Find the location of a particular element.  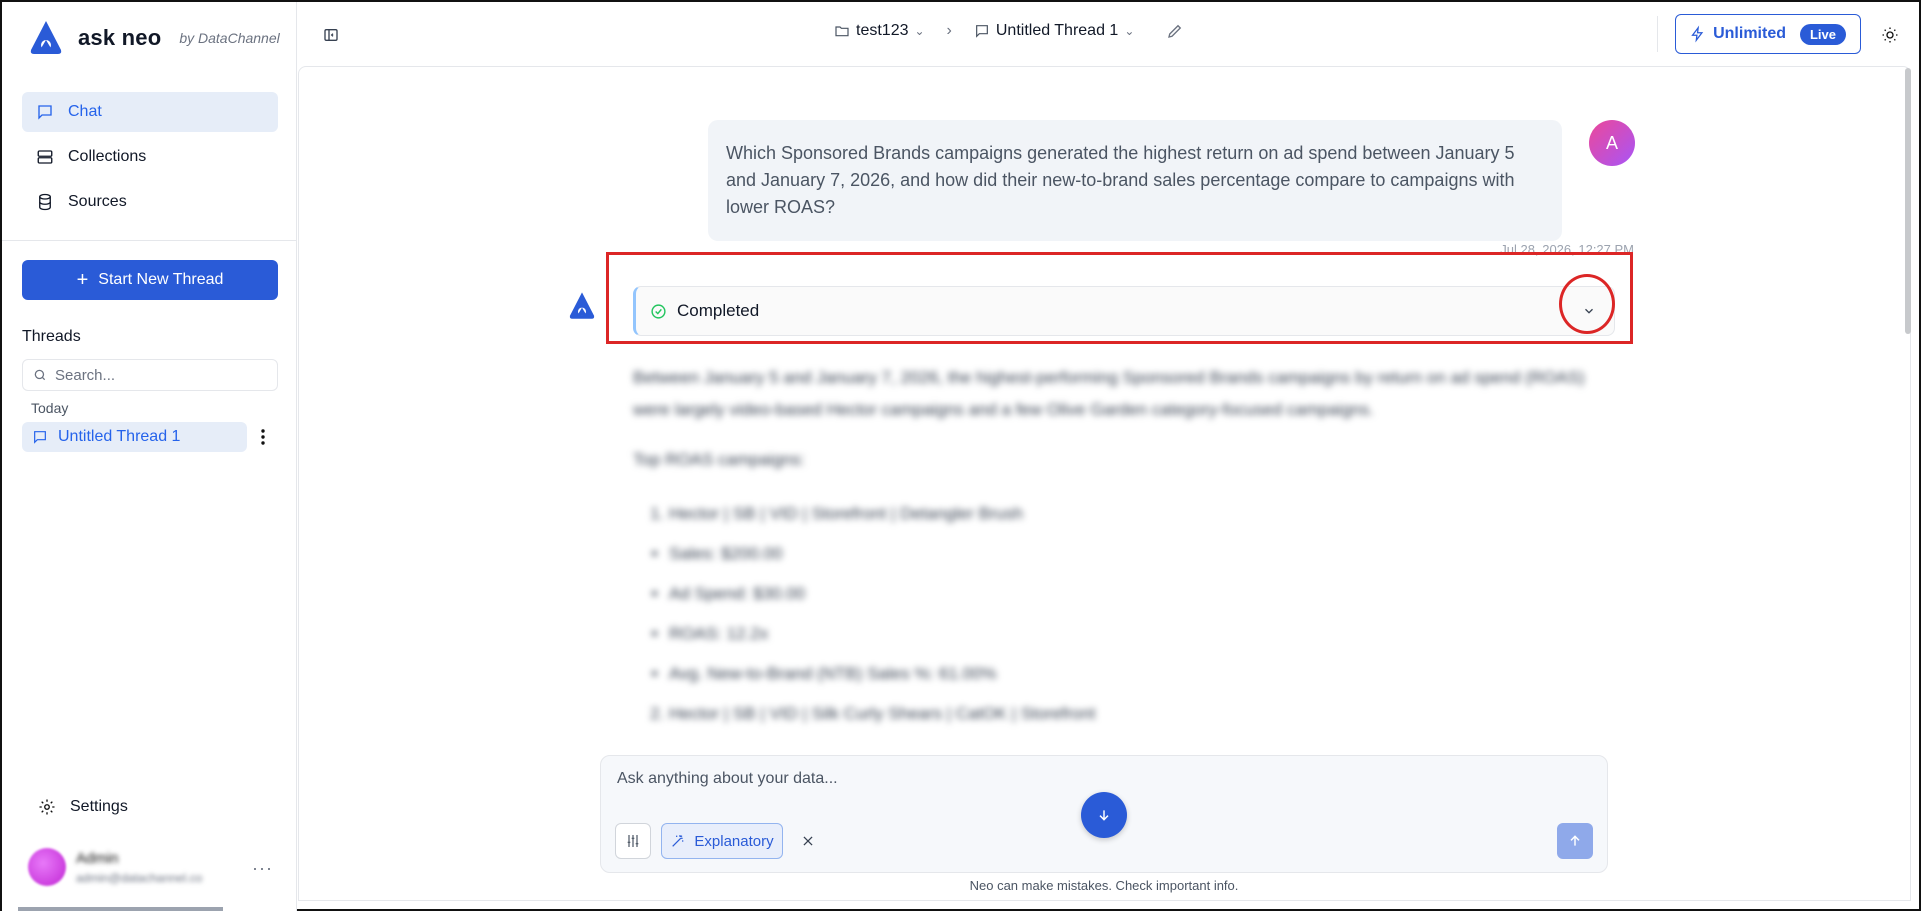

answer-heading: Top ROAS campaigns: is located at coordinates (719, 459).